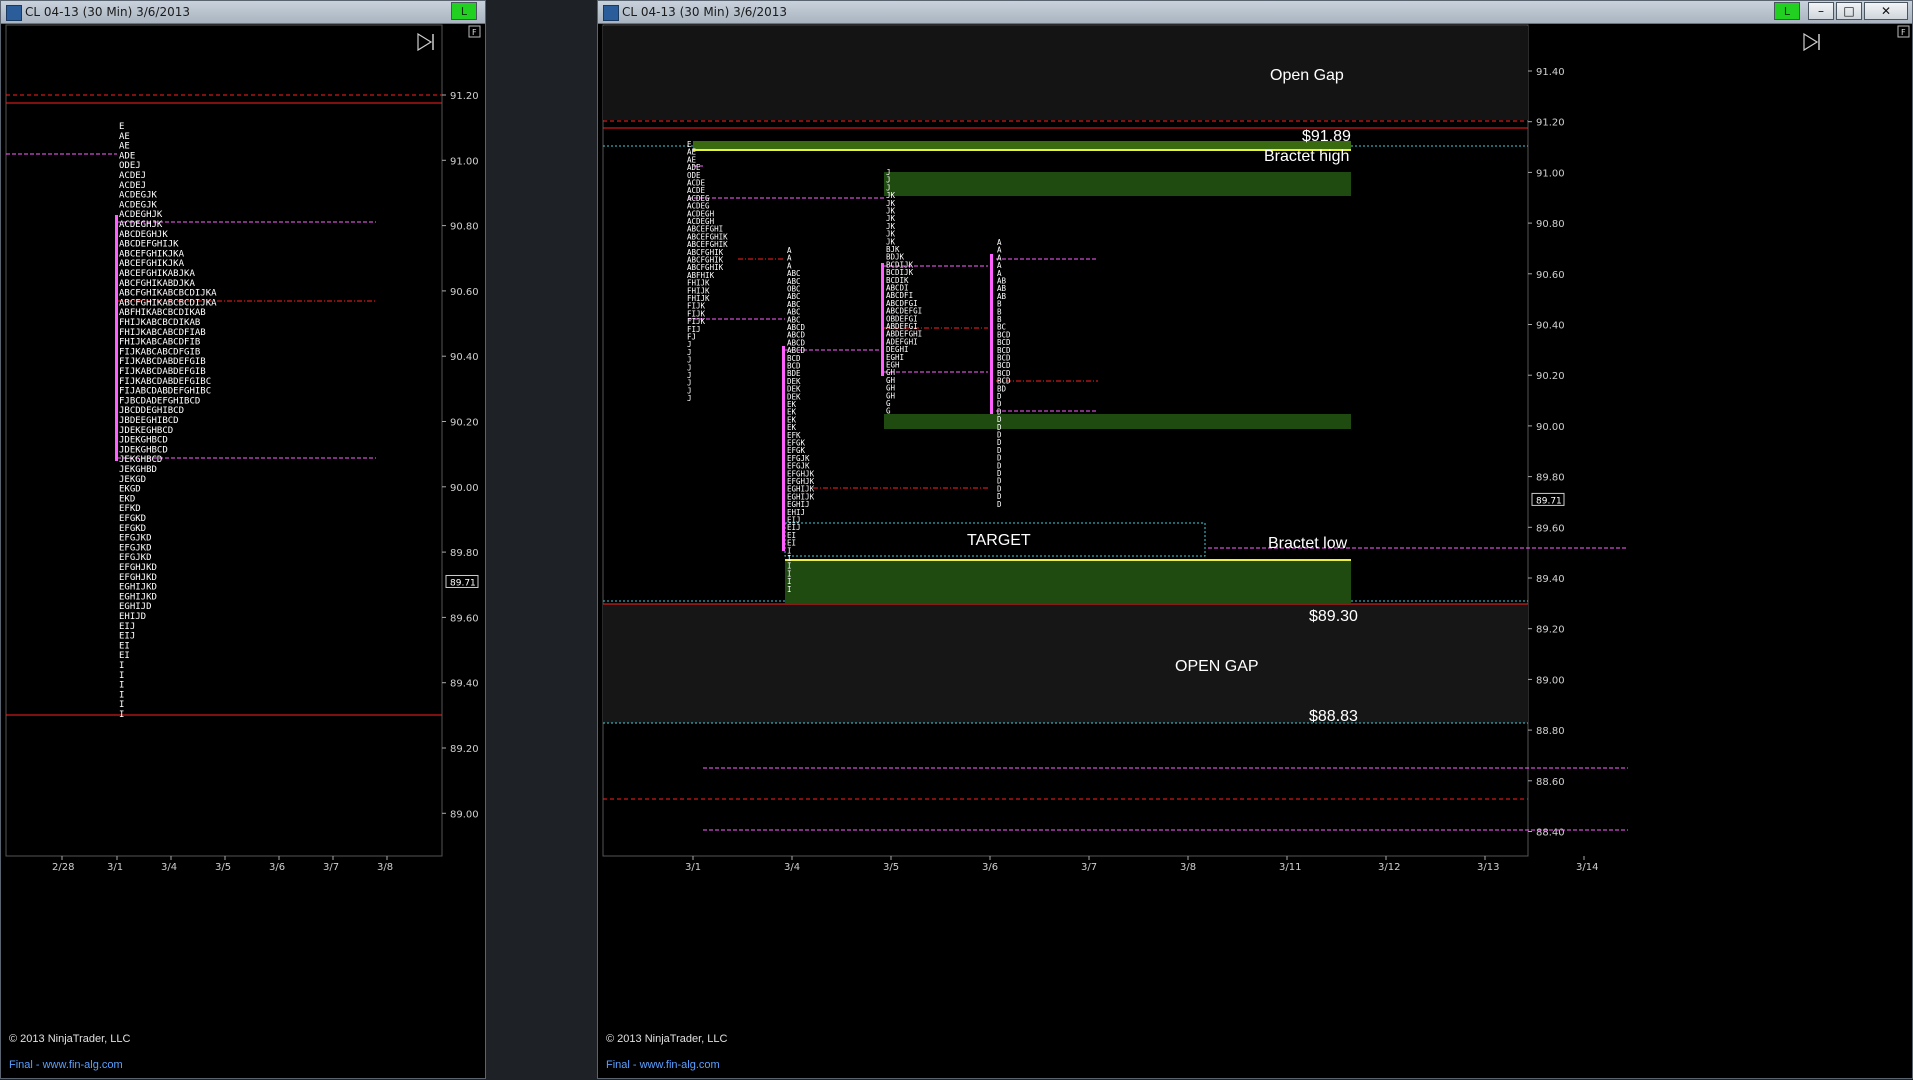 This screenshot has width=1913, height=1080. Describe the element at coordinates (693, 867) in the screenshot. I see `x-tick-label: 3/1` at that location.